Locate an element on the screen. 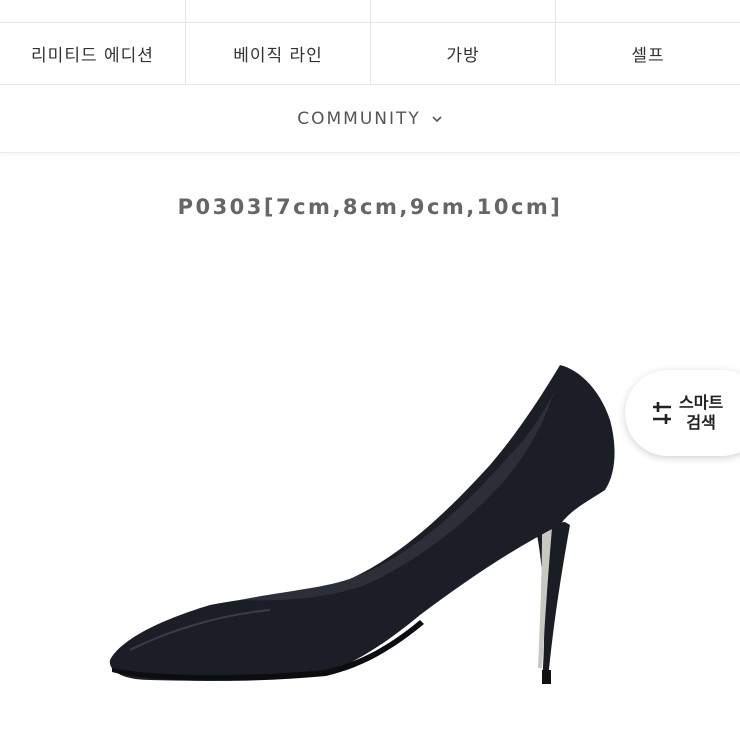  sliders-icon is located at coordinates (662, 413).